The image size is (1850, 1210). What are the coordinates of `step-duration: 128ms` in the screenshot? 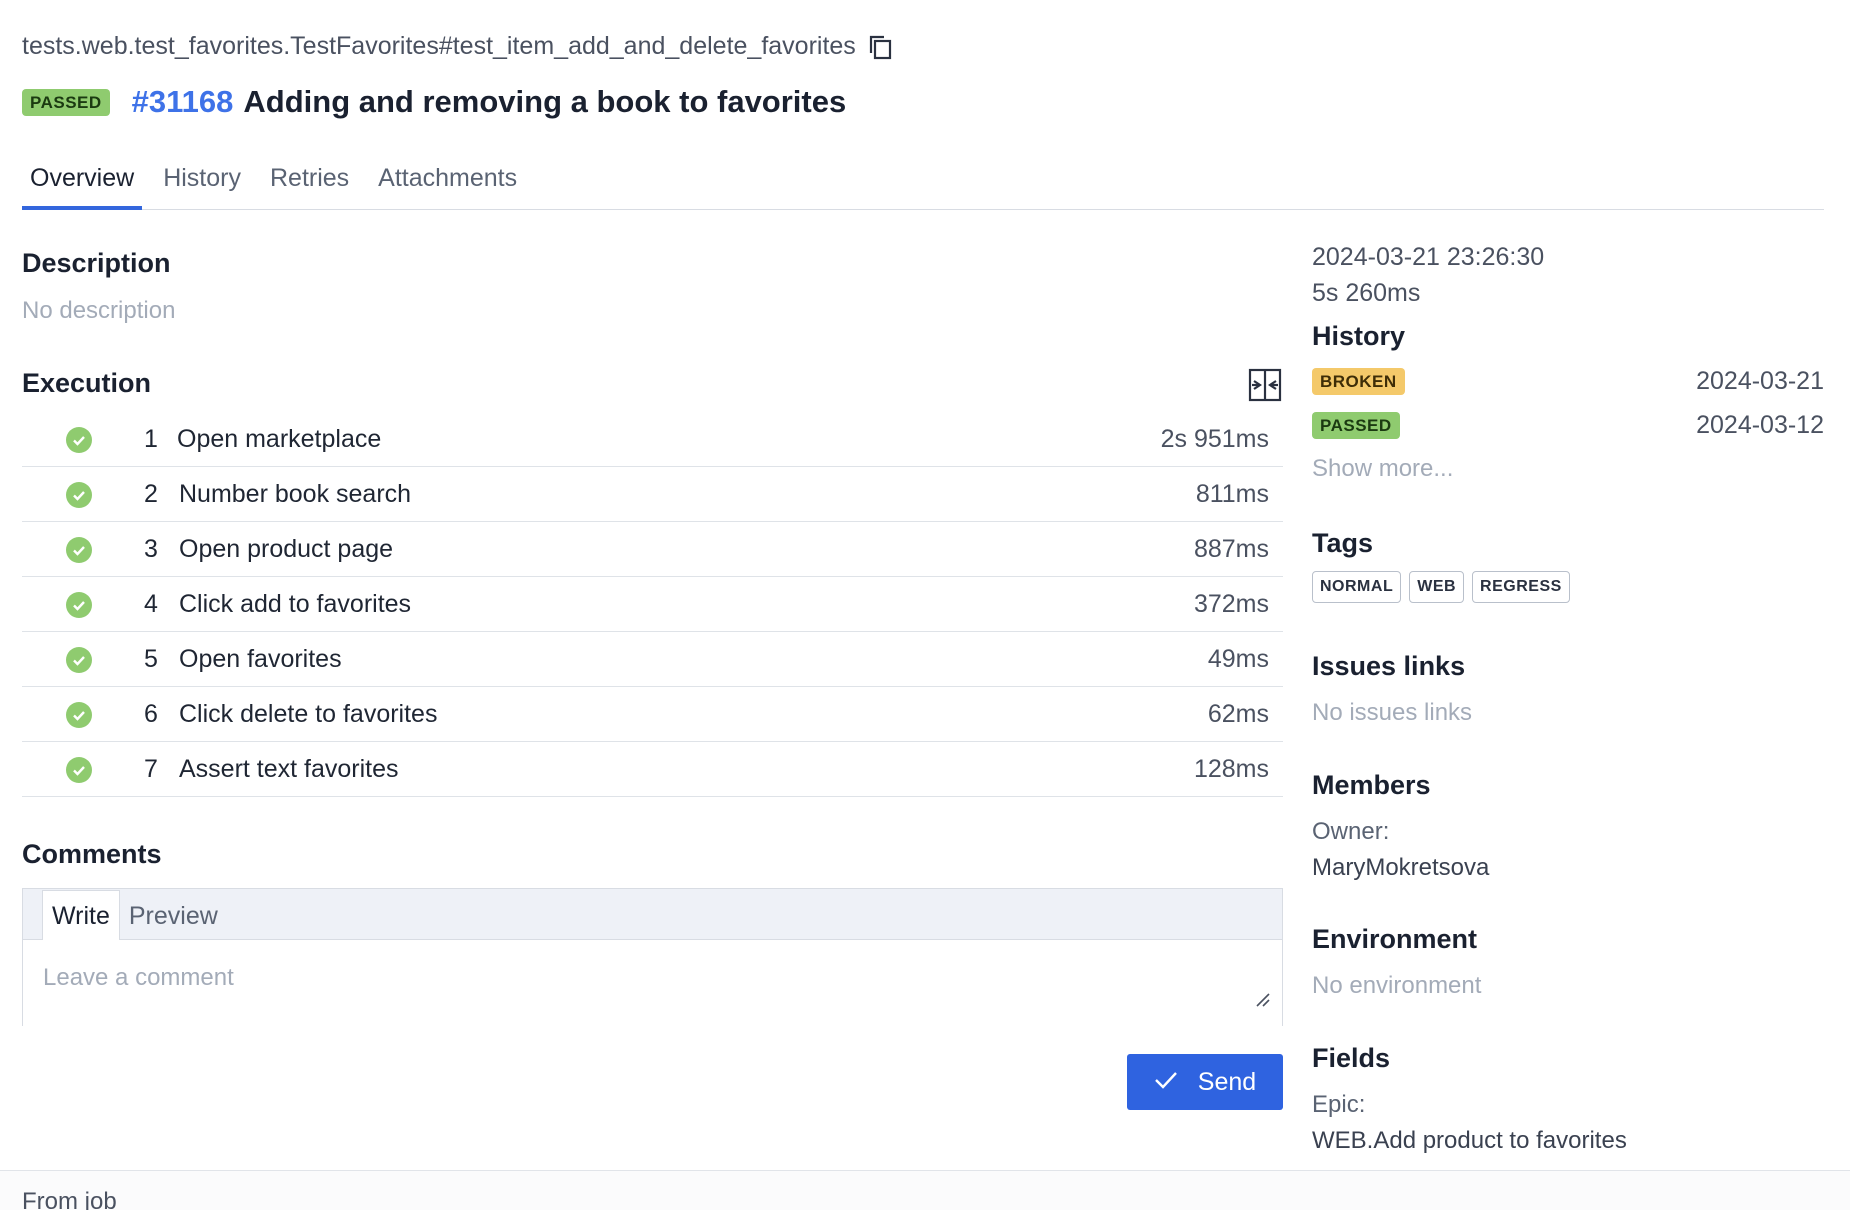 It's located at (1231, 768).